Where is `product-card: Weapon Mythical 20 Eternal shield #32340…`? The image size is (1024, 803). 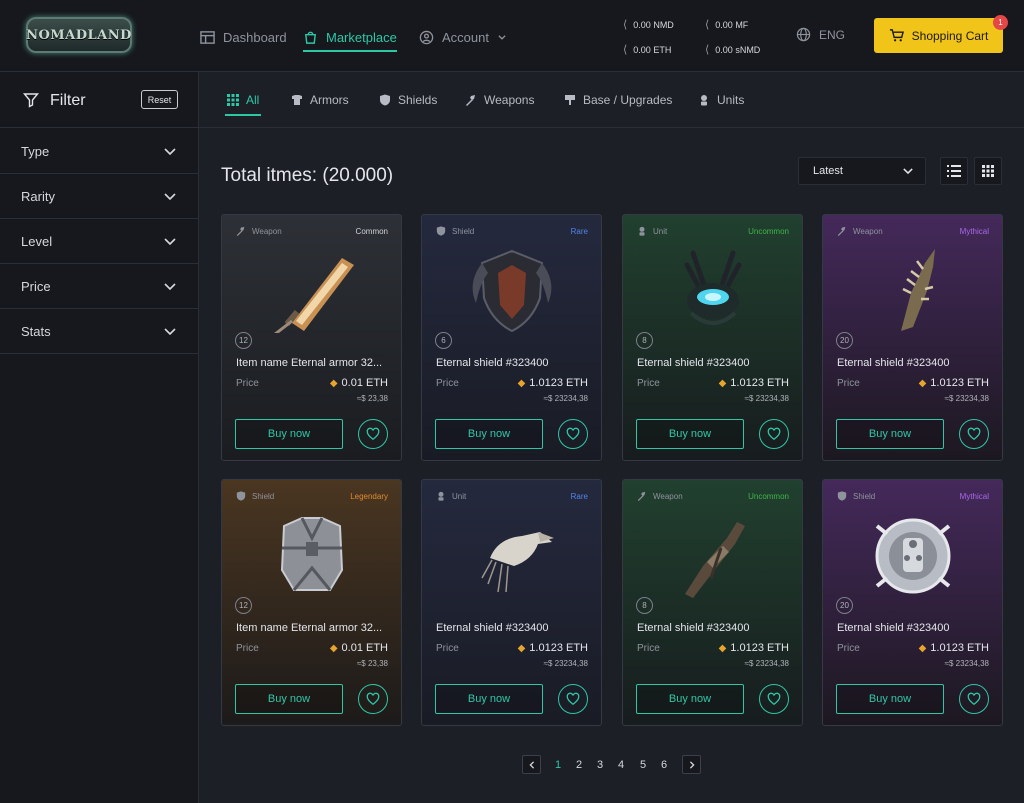 product-card: Weapon Mythical 20 Eternal shield #32340… is located at coordinates (912, 337).